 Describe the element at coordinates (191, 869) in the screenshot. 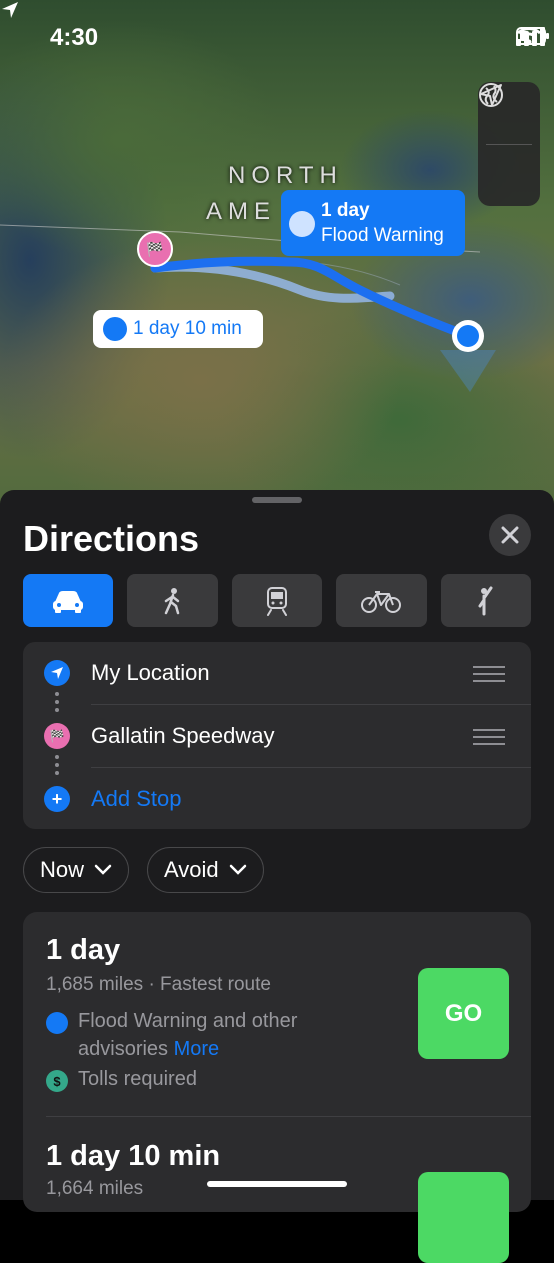

I see `avoid-label: Avoid` at that location.